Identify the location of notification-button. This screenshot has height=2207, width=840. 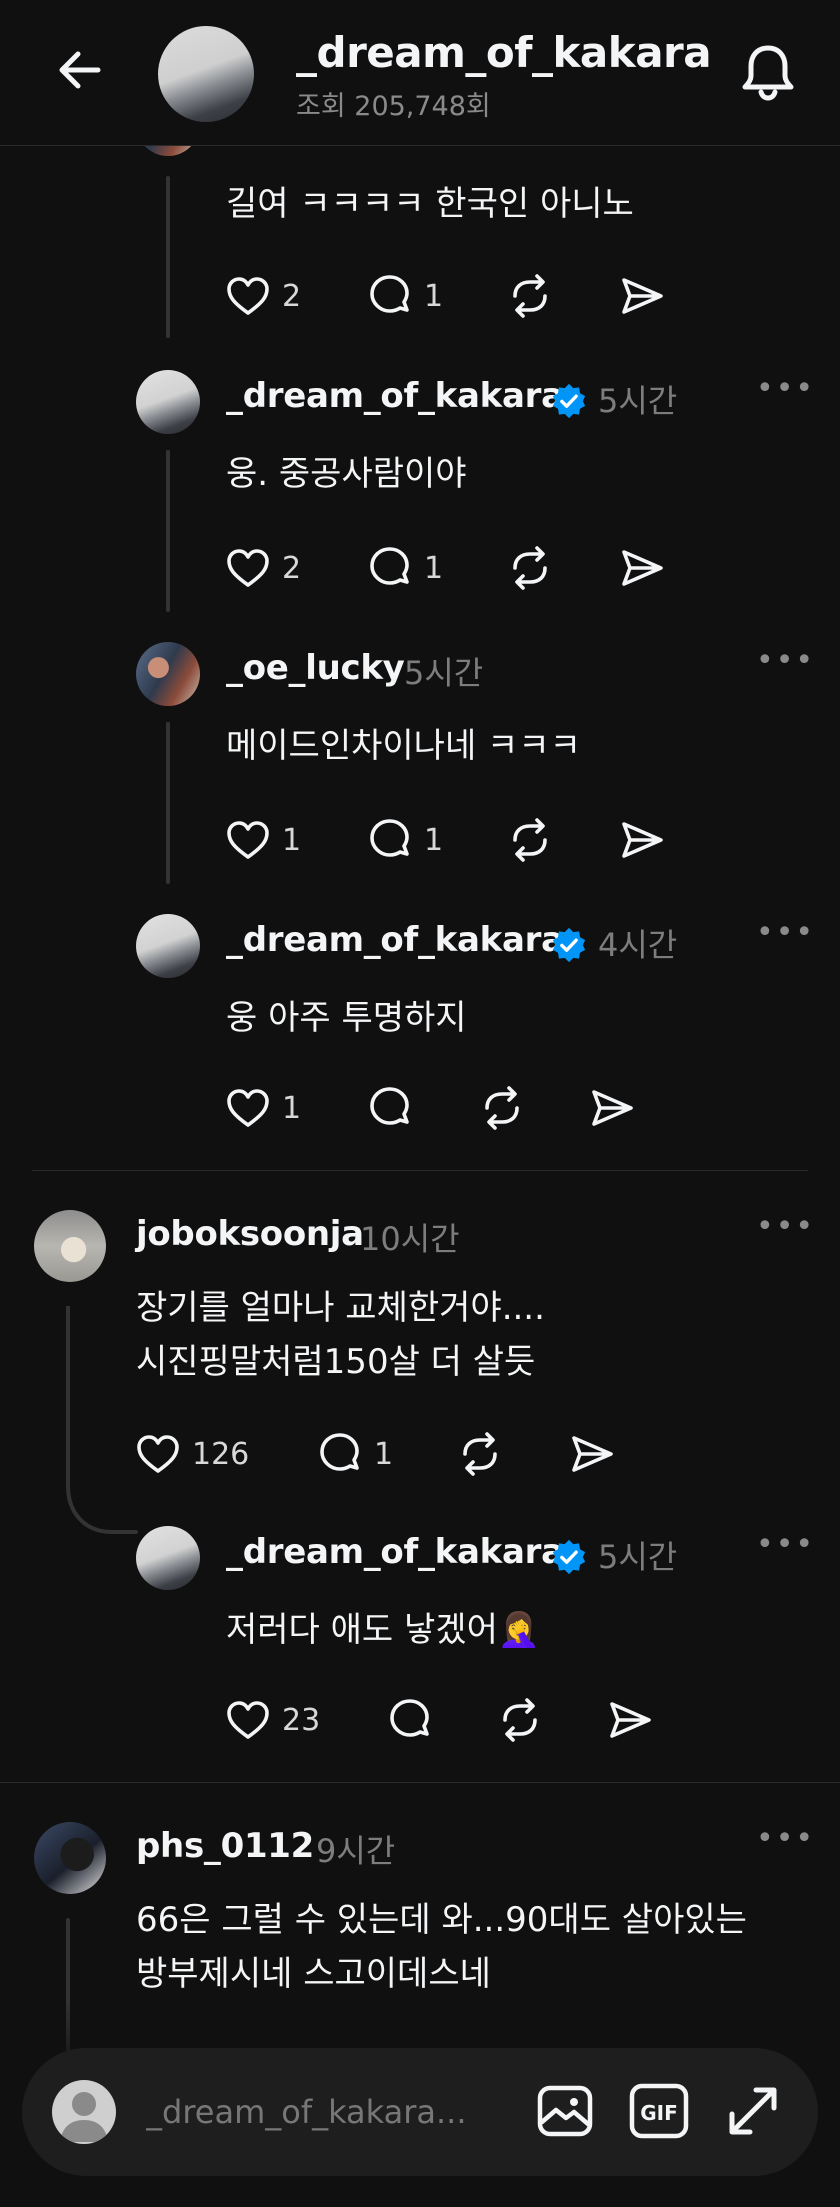
(768, 72).